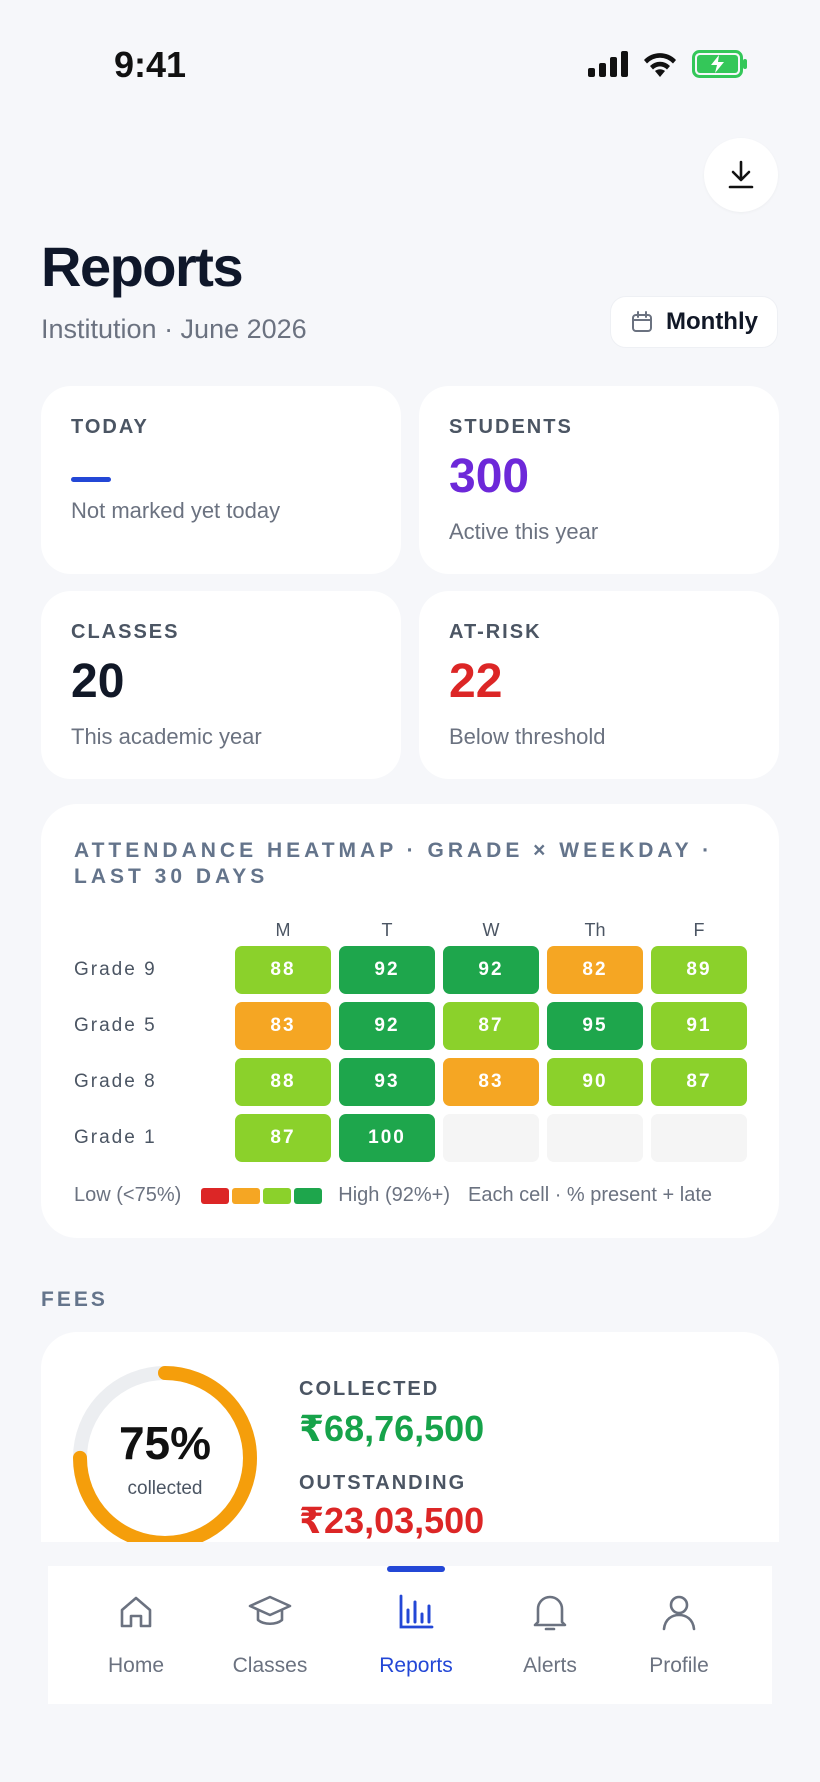 This screenshot has height=1782, width=820. I want to click on legend-swatch-lightgreen, so click(277, 1195).